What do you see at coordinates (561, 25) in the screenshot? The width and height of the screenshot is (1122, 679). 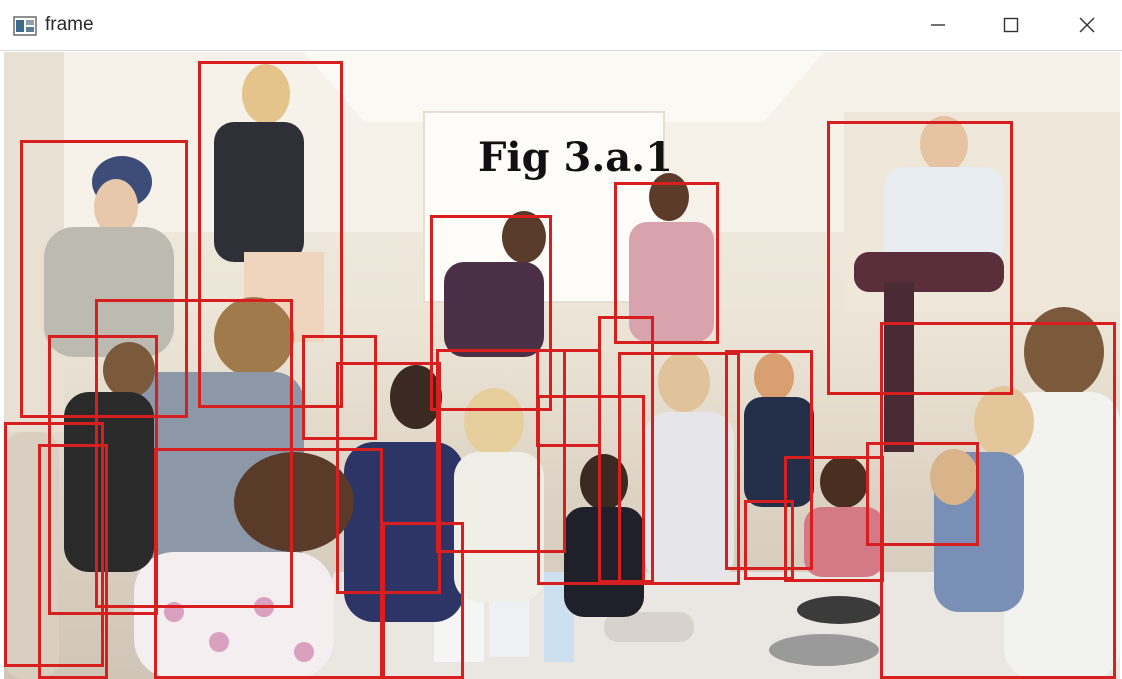 I see `title-bar: frame` at bounding box center [561, 25].